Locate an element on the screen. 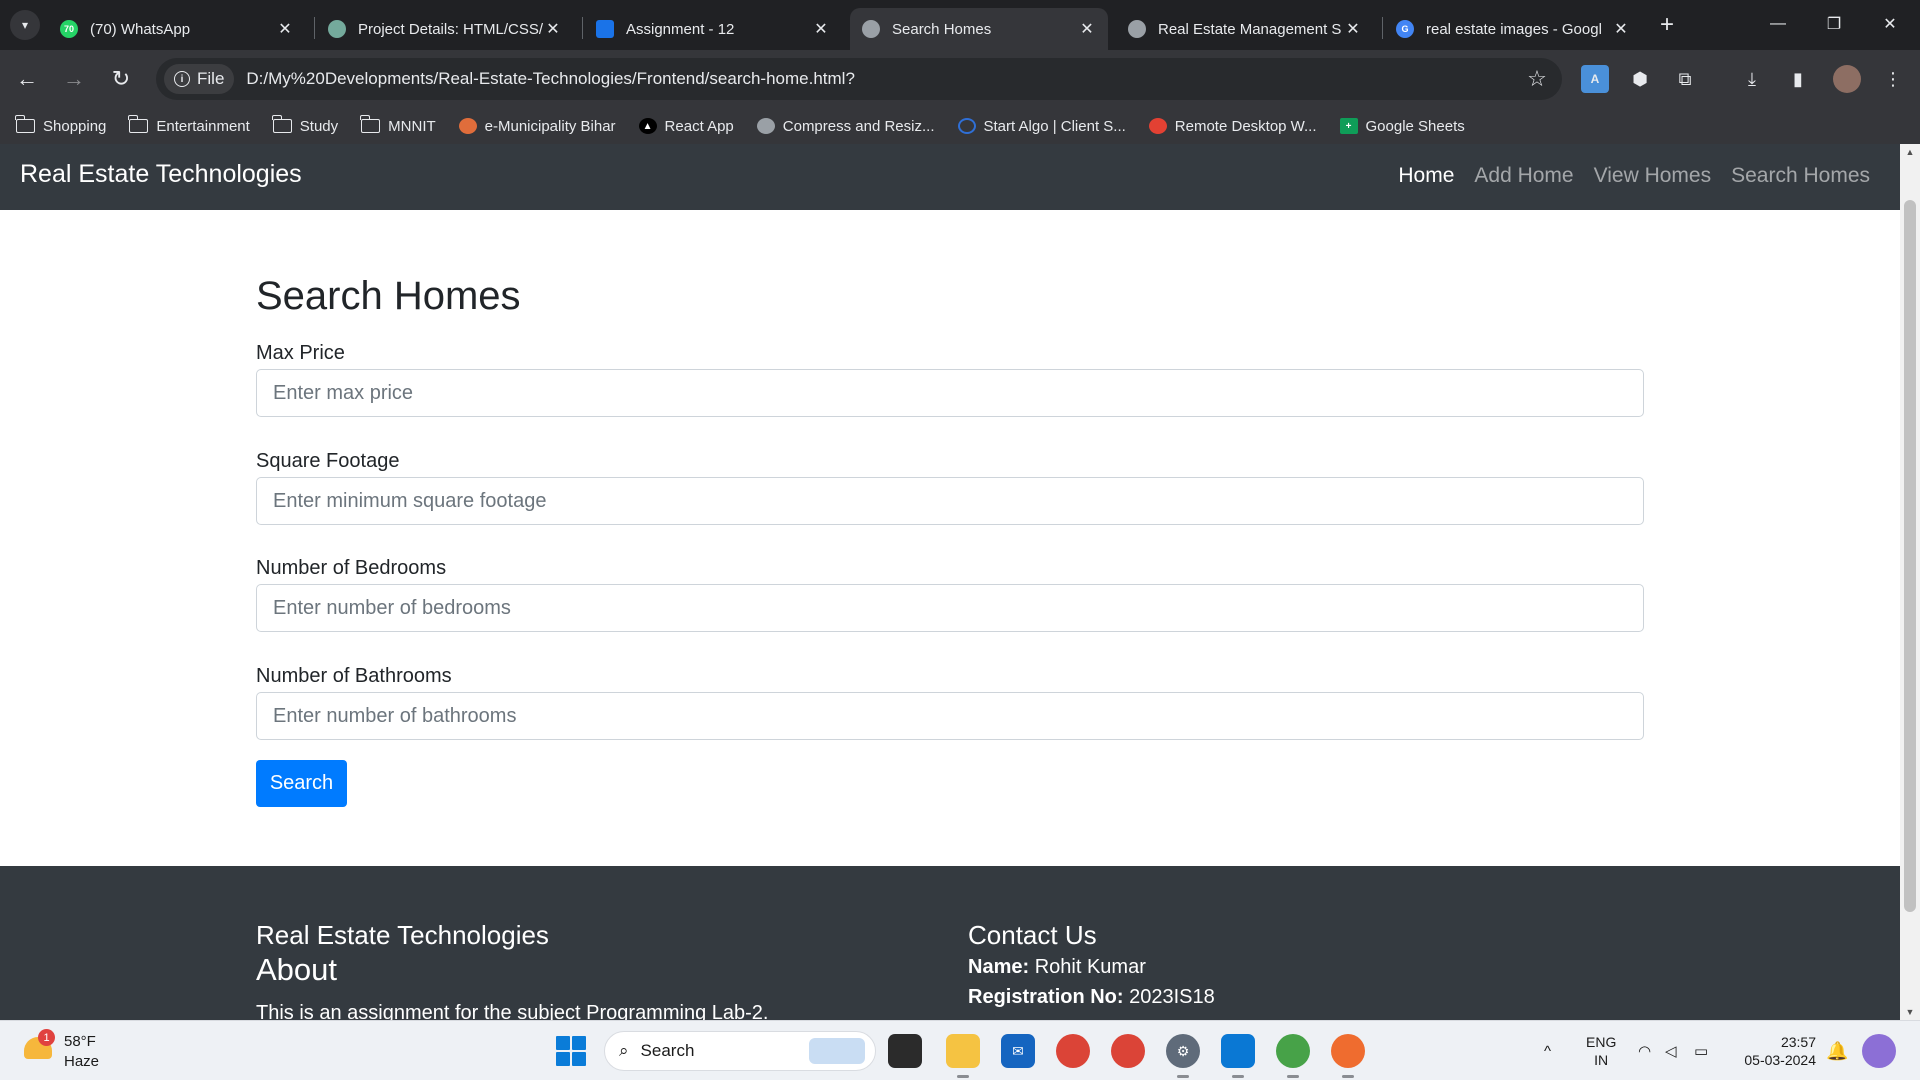 This screenshot has height=1080, width=1920. extensions-puzzle-icon: ⧉ is located at coordinates (1685, 79).